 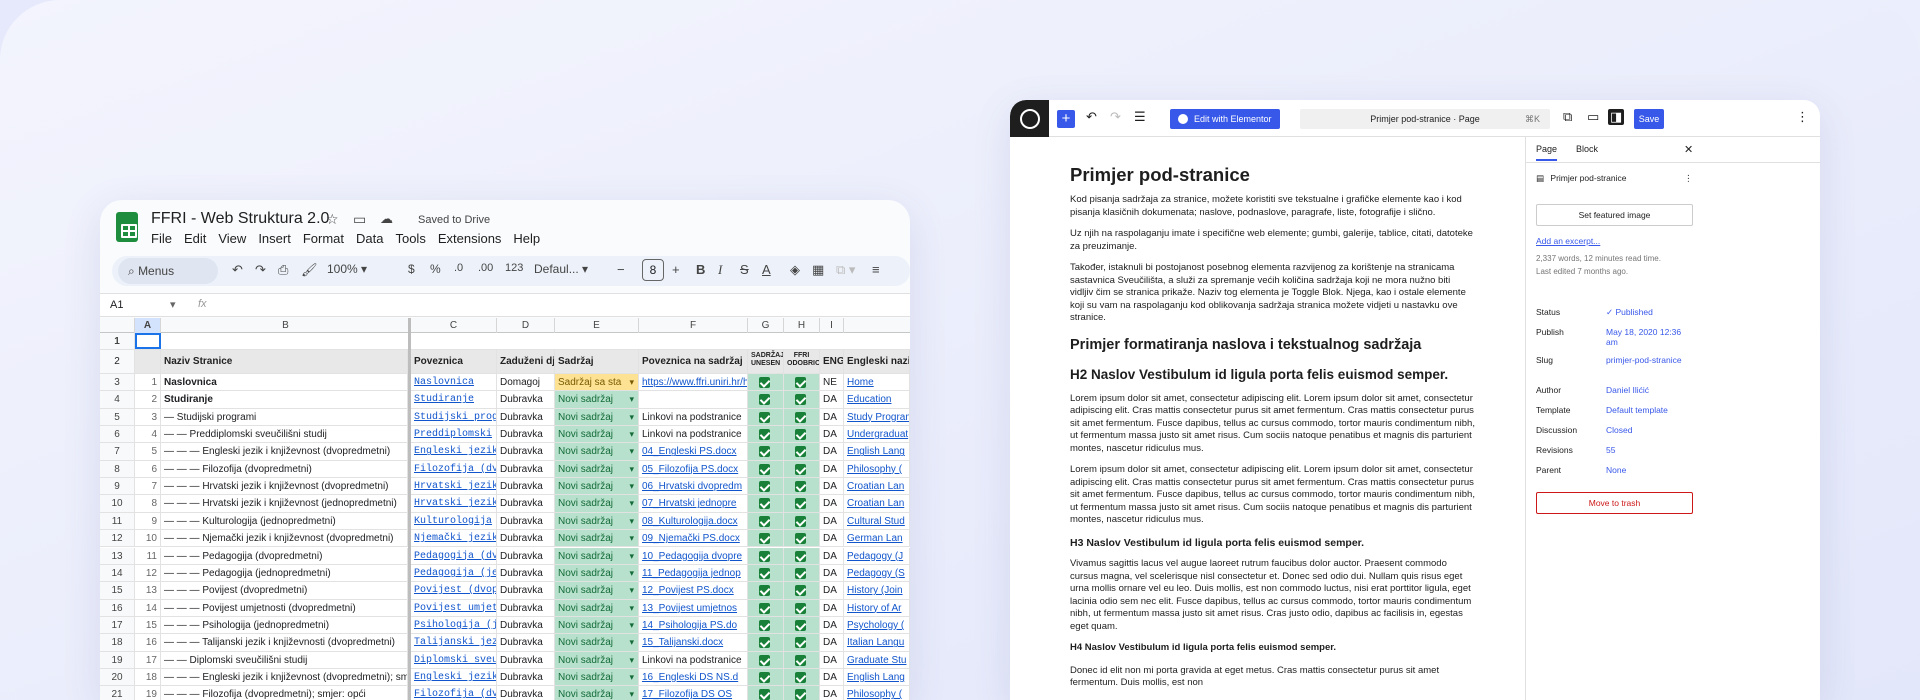 What do you see at coordinates (117, 382) in the screenshot?
I see `row-number: 3` at bounding box center [117, 382].